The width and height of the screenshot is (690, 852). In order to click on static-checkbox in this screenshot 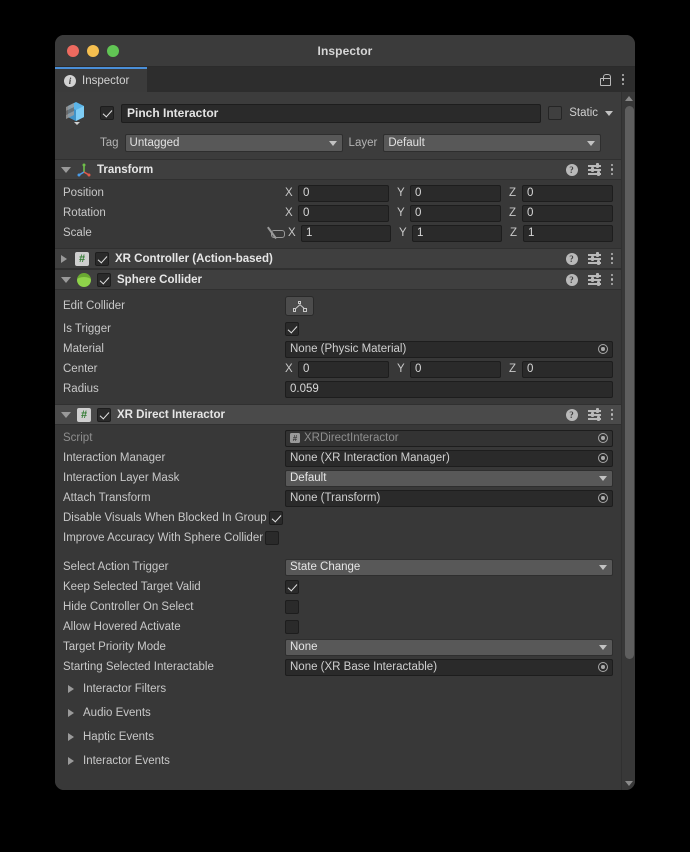, I will do `click(555, 113)`.